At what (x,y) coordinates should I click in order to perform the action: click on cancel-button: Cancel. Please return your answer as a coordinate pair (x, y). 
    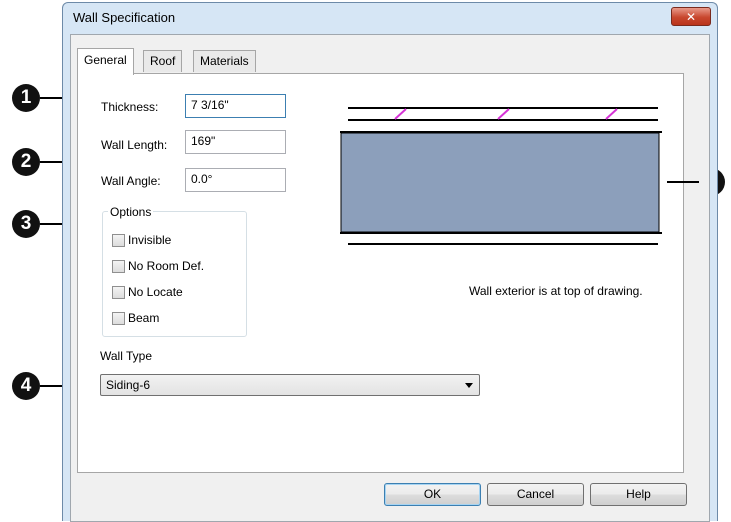
    Looking at the image, I should click on (535, 494).